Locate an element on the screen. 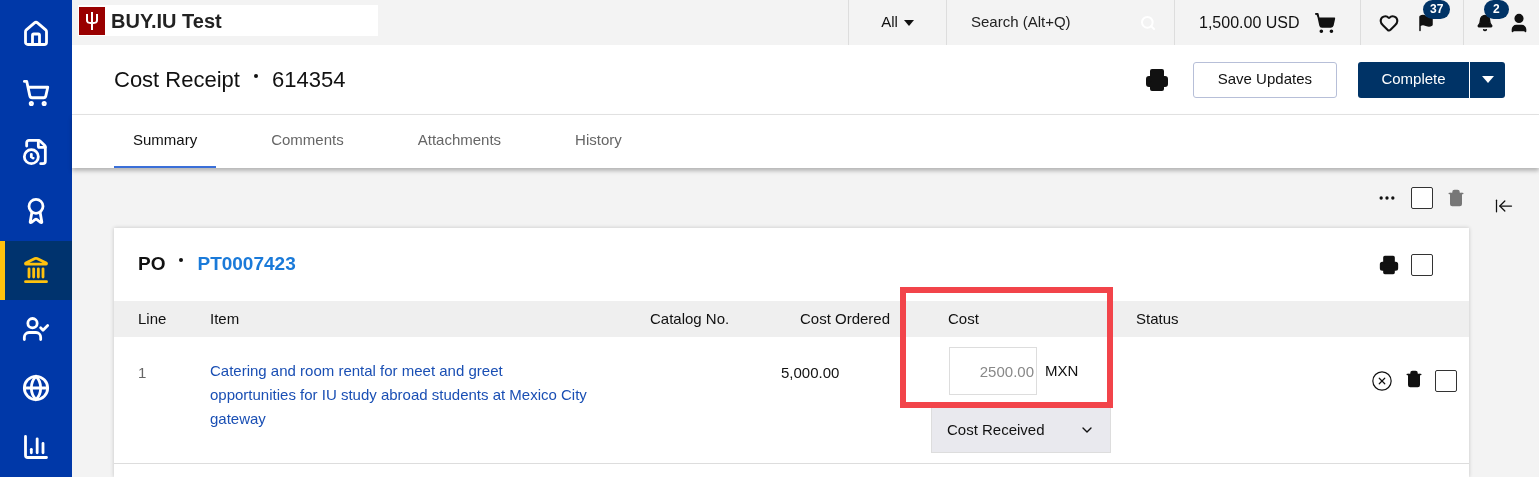 The height and width of the screenshot is (477, 1539). column-header: Line is located at coordinates (153, 318).